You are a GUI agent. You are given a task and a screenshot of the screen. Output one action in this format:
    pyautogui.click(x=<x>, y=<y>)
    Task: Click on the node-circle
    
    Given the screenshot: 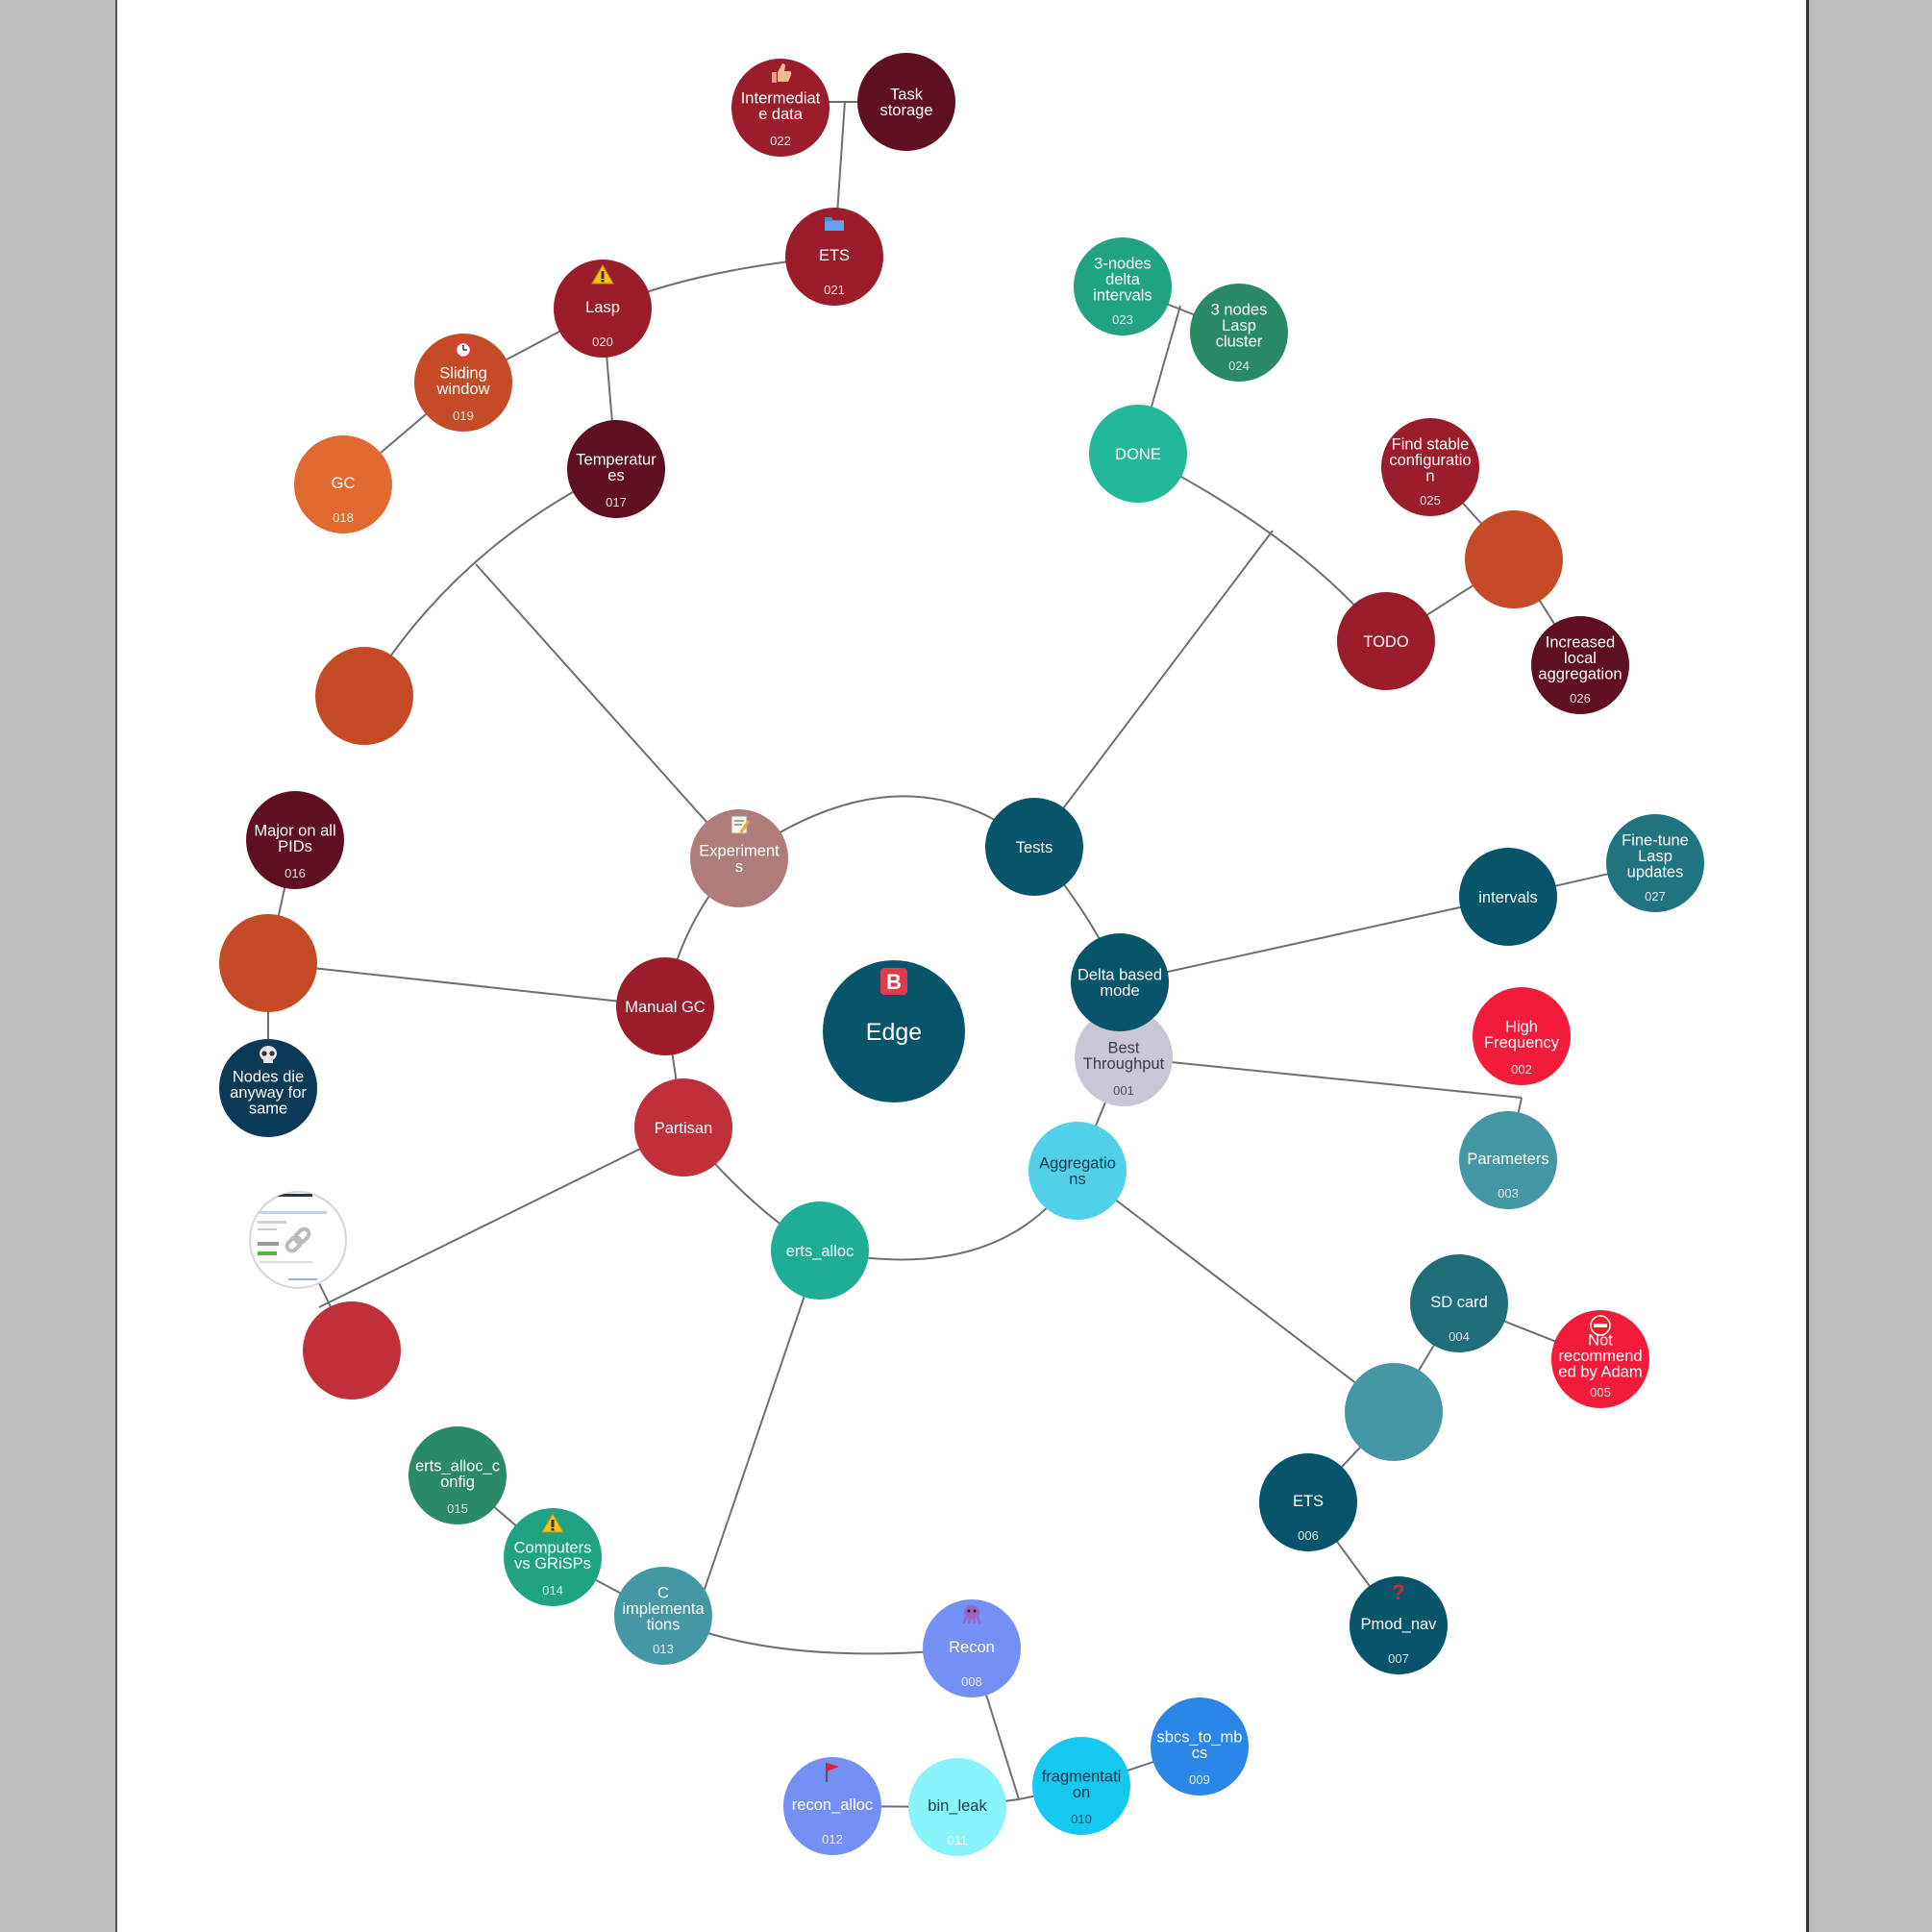 What is the action you would take?
    pyautogui.click(x=1514, y=559)
    